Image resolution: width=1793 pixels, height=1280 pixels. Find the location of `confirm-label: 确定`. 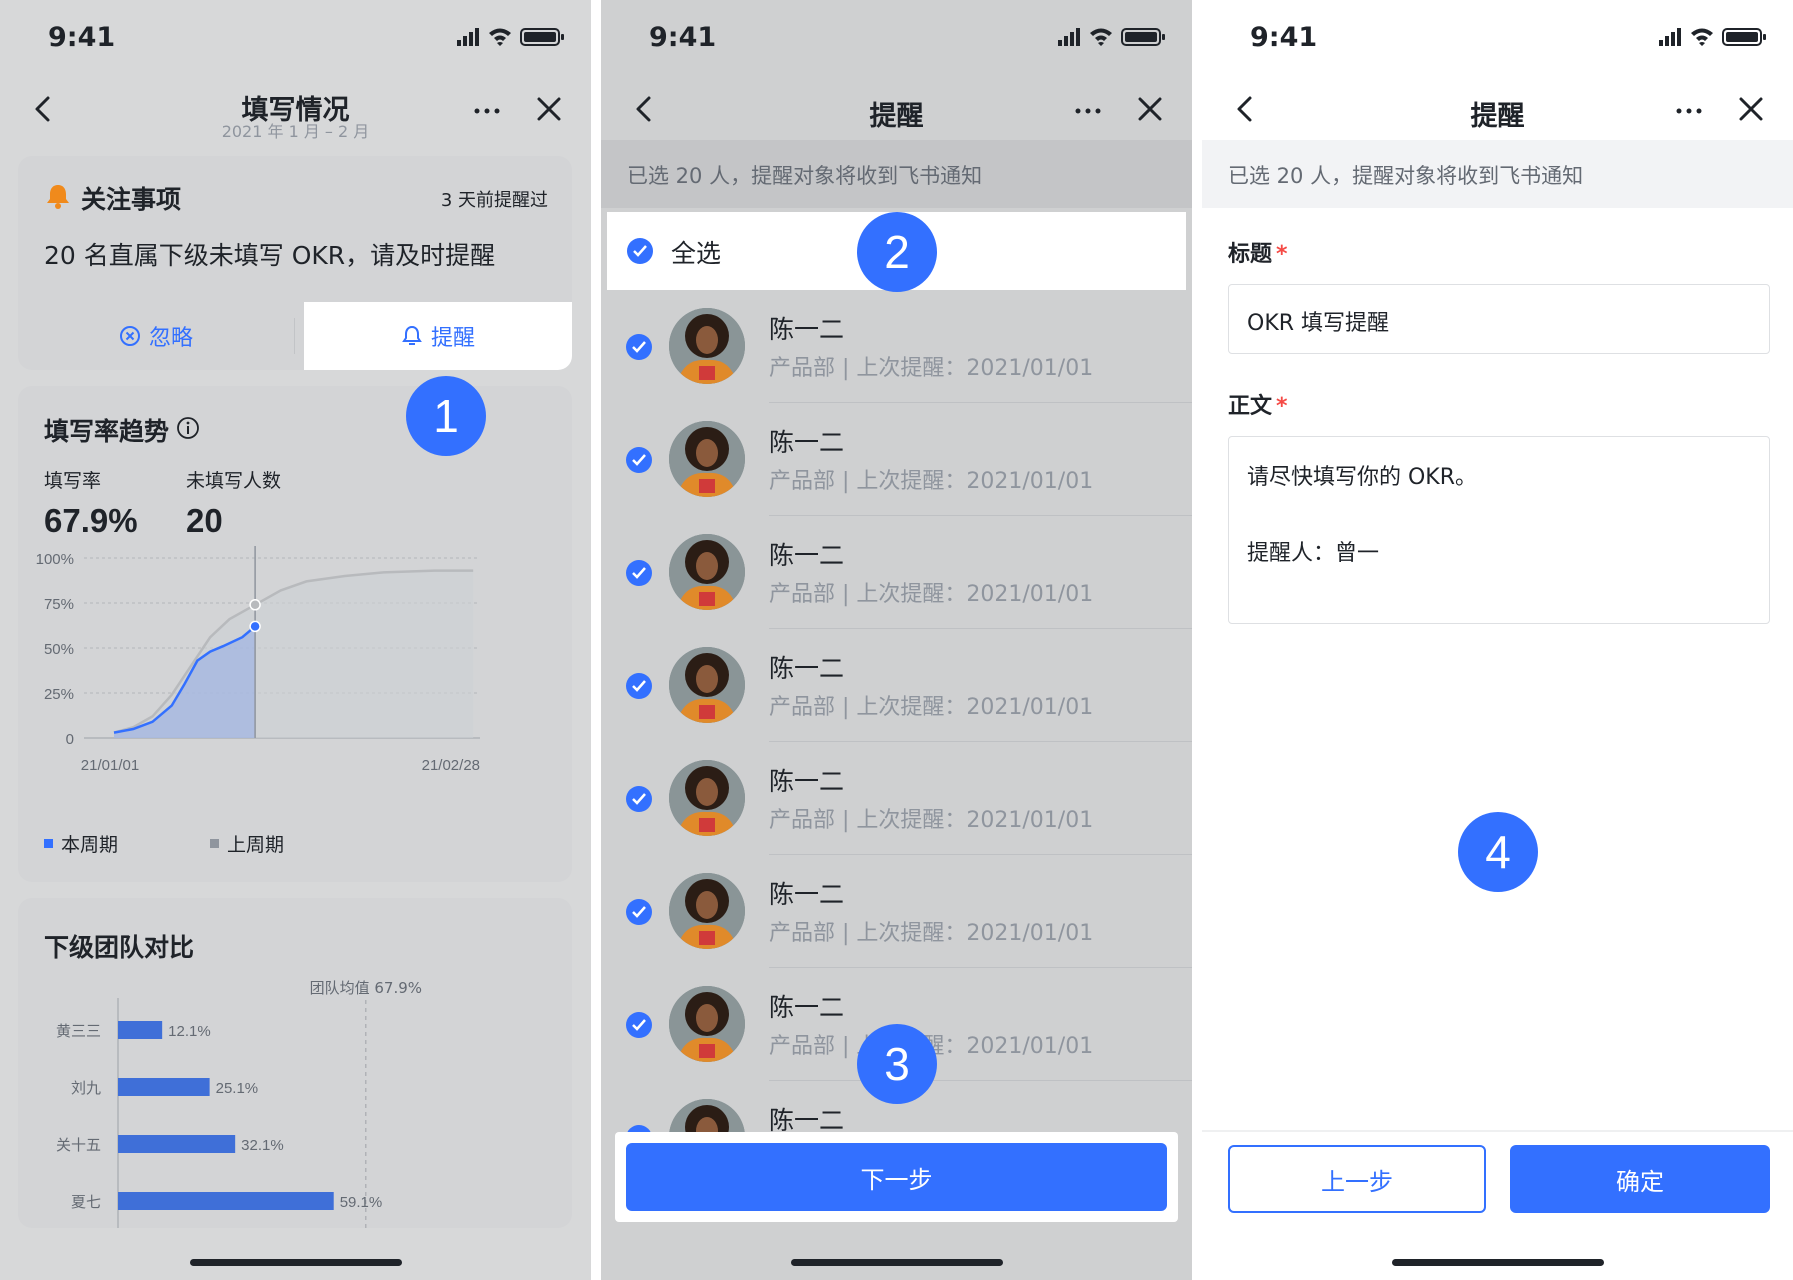

confirm-label: 确定 is located at coordinates (1640, 1181).